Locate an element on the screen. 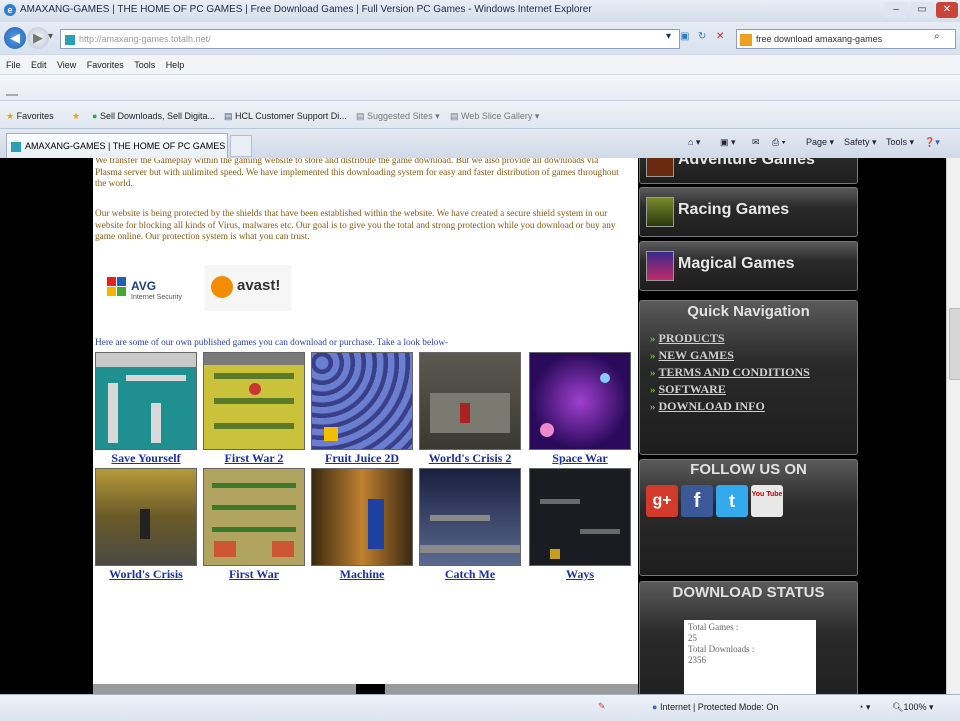 This screenshot has width=960, height=721. twitter-icon: t is located at coordinates (732, 501).